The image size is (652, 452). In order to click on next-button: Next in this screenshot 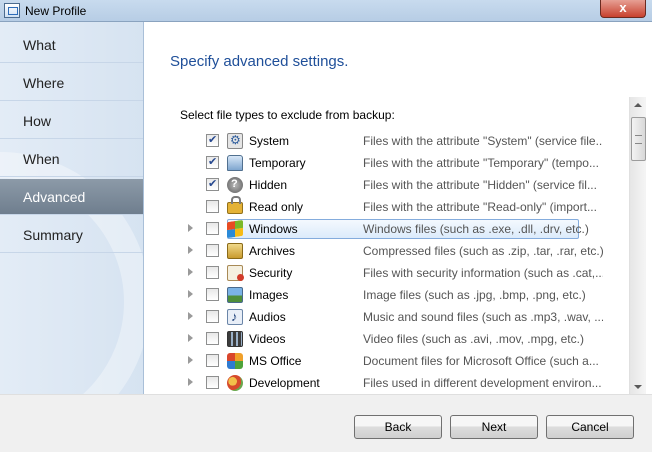, I will do `click(494, 427)`.